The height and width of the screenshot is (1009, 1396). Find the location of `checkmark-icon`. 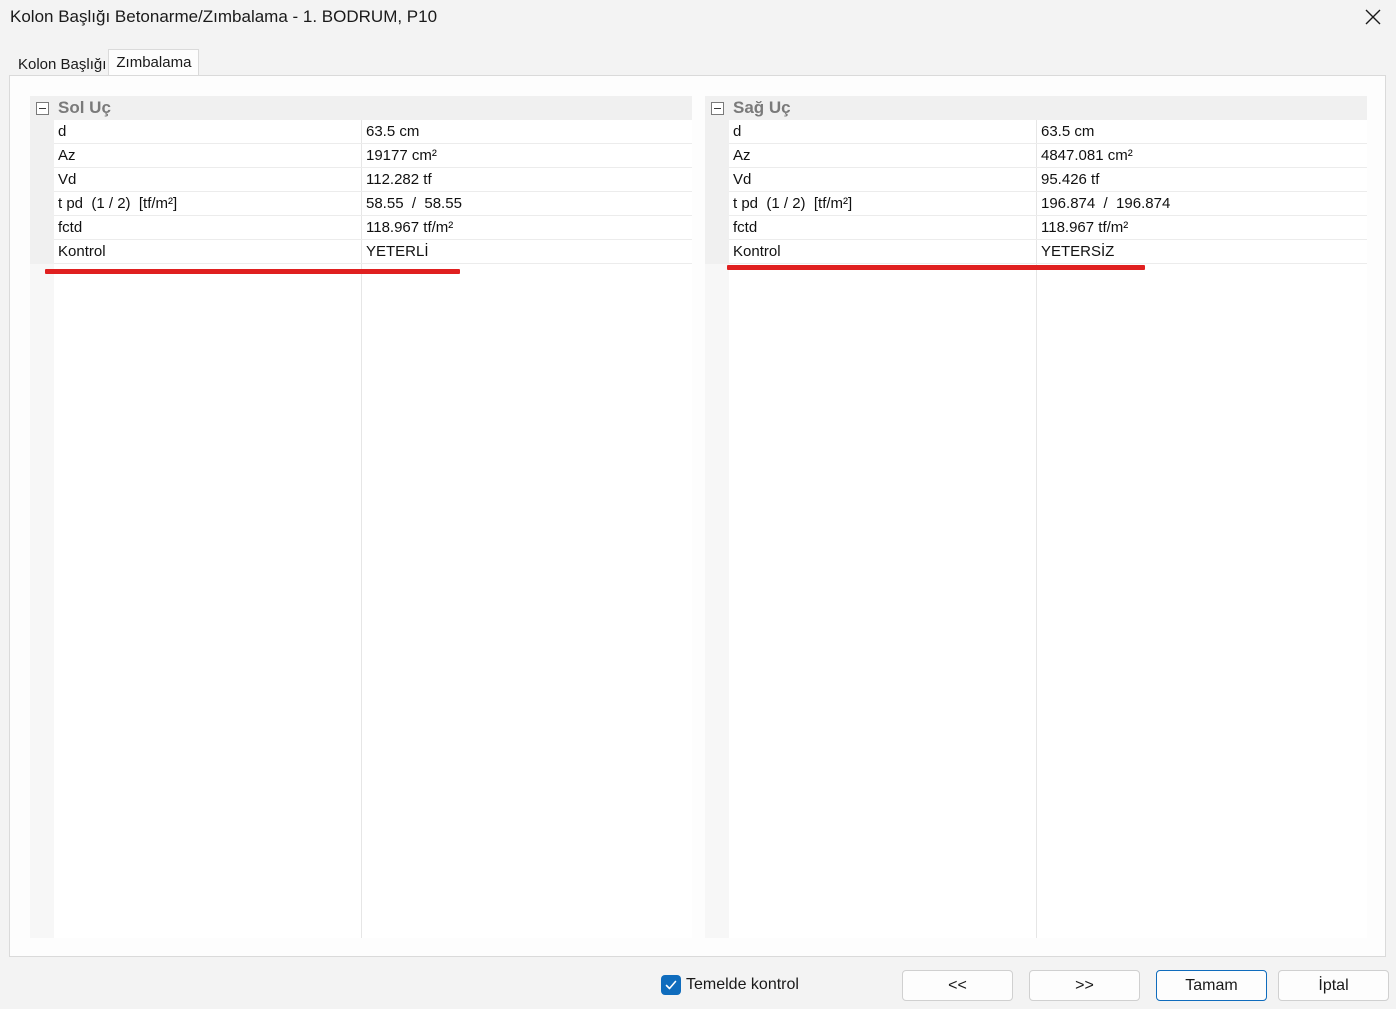

checkmark-icon is located at coordinates (671, 985).